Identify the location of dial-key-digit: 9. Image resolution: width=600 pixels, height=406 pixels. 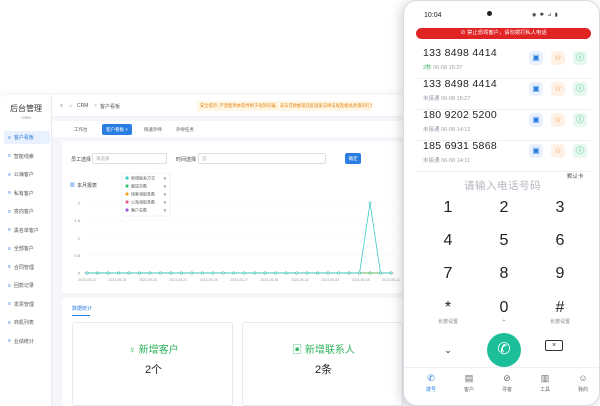
(560, 273).